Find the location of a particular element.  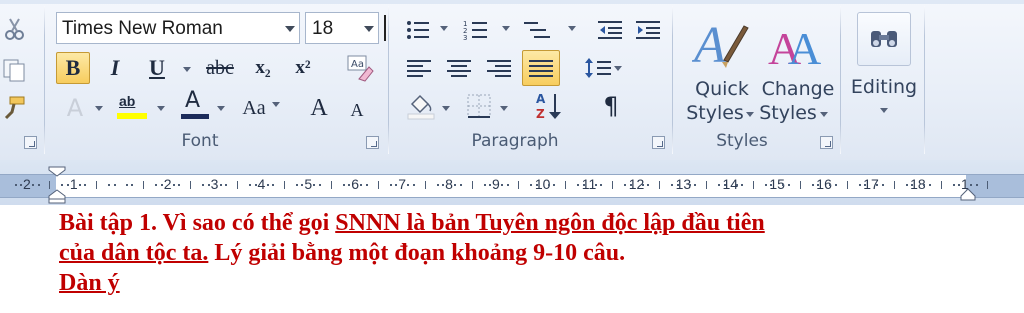

superscript-button: x² is located at coordinates (303, 68).